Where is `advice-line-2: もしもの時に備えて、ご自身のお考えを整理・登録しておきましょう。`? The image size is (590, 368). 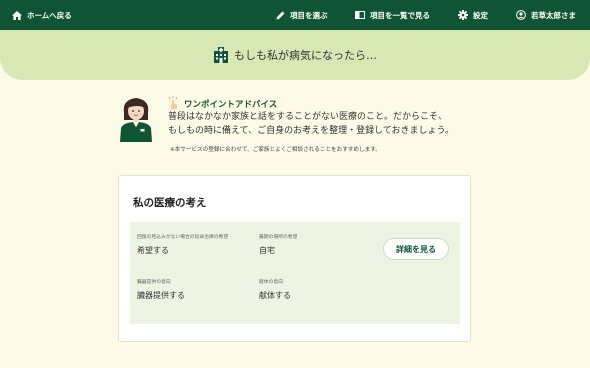
advice-line-2: もしもの時に備えて、ご自身のお考えを整理・登録しておきましょう。 is located at coordinates (311, 131).